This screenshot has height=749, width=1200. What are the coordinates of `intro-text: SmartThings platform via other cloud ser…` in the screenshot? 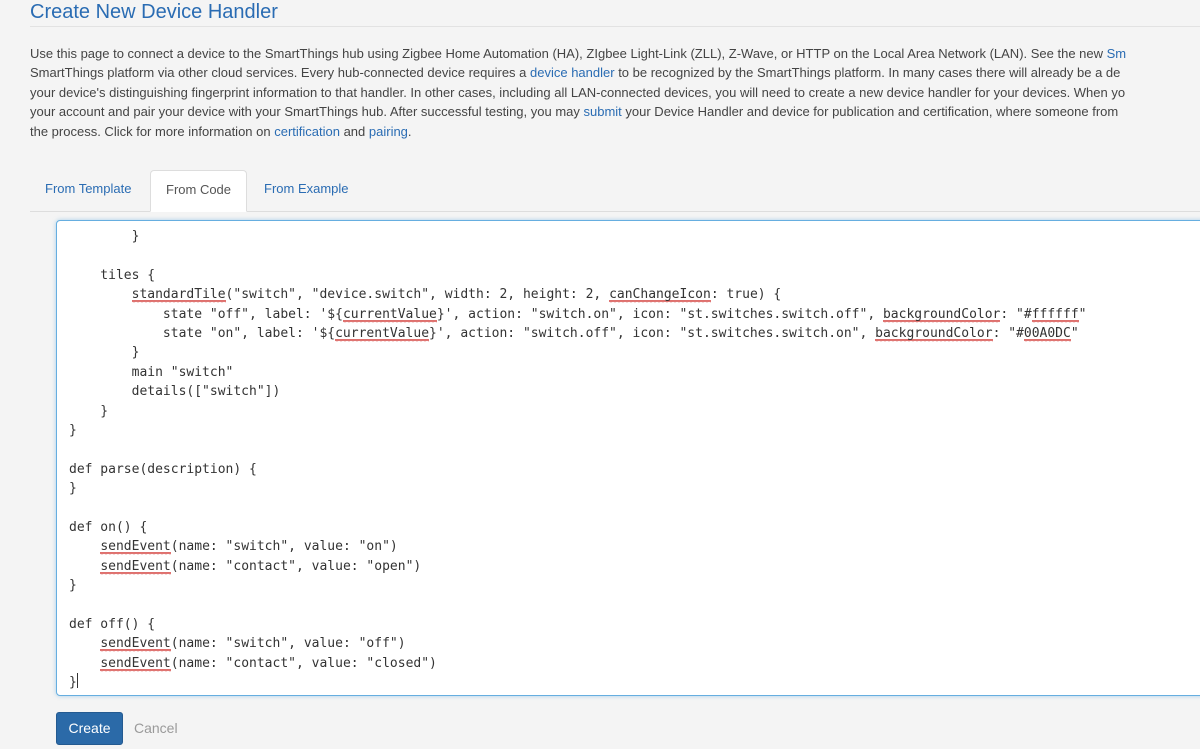 It's located at (280, 73).